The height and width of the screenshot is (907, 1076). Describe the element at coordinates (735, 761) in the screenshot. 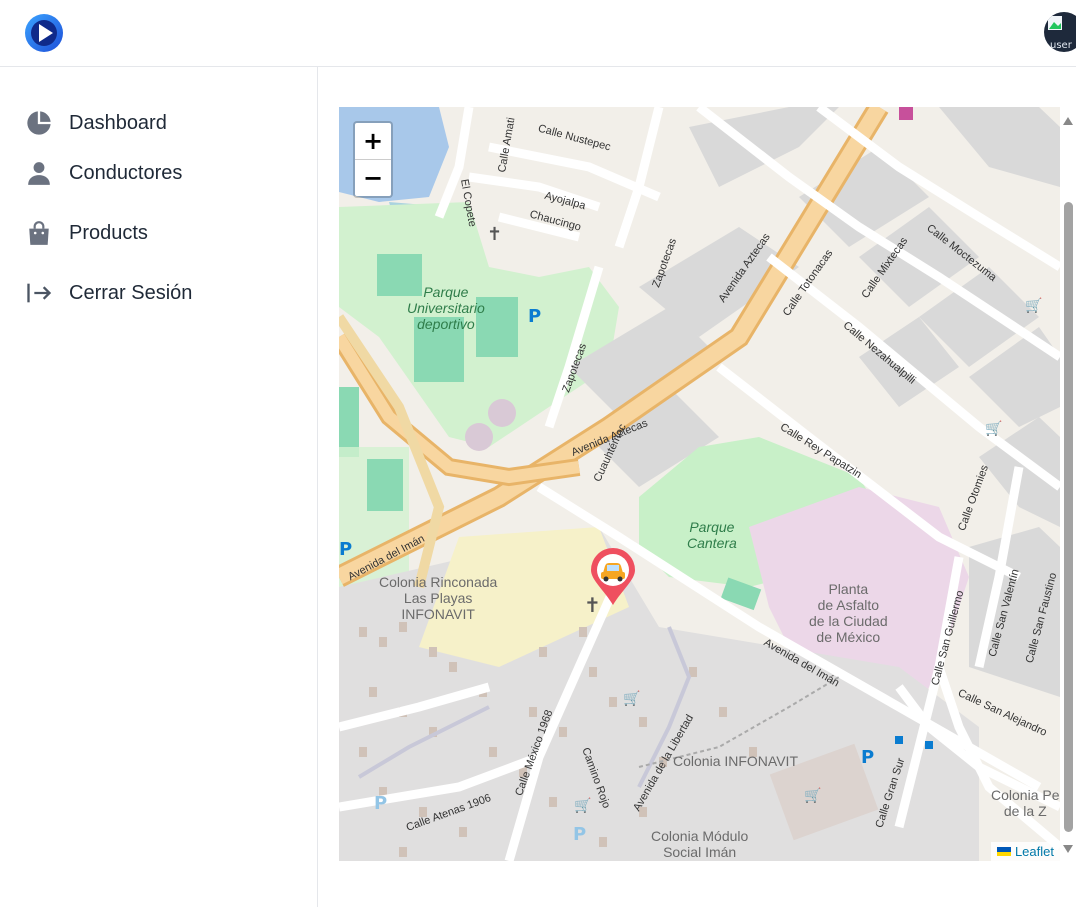

I see `map-label-colonia-infonavit: Colonia INFONAVIT` at that location.